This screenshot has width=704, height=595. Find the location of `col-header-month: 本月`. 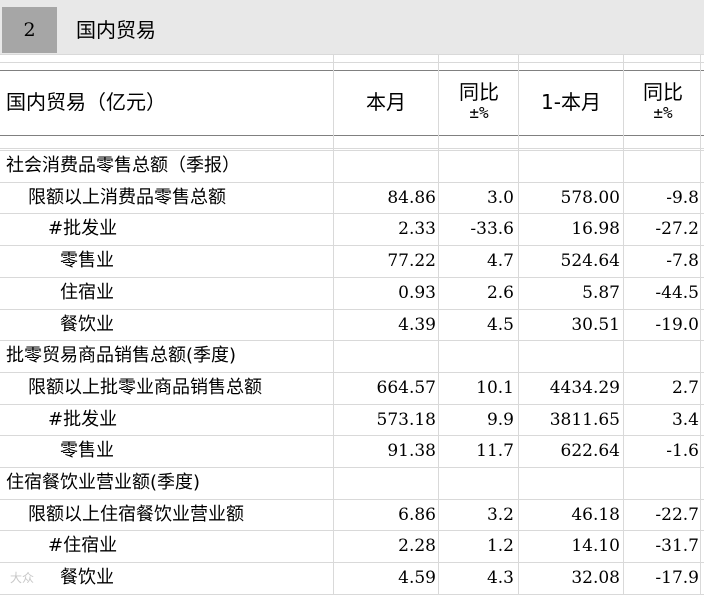

col-header-month: 本月 is located at coordinates (386, 102).